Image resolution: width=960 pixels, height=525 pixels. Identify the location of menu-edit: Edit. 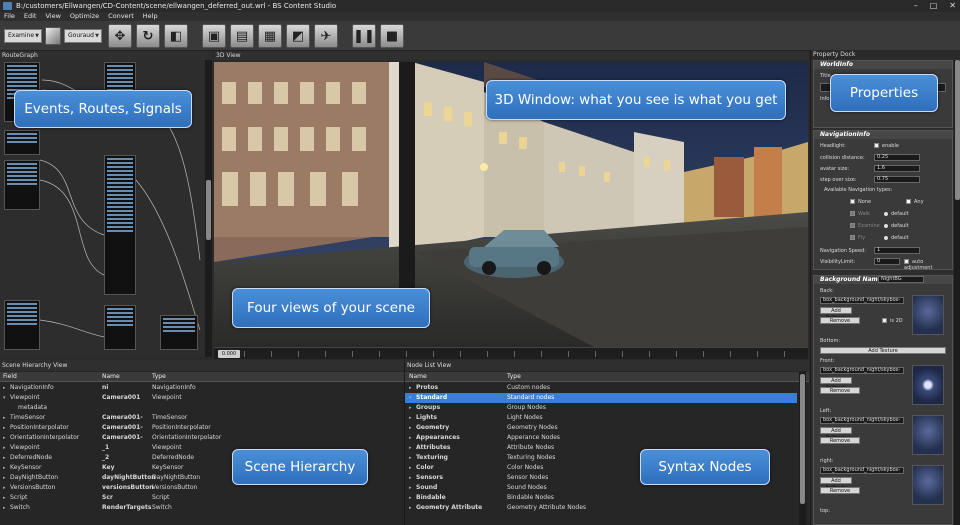
(30, 16).